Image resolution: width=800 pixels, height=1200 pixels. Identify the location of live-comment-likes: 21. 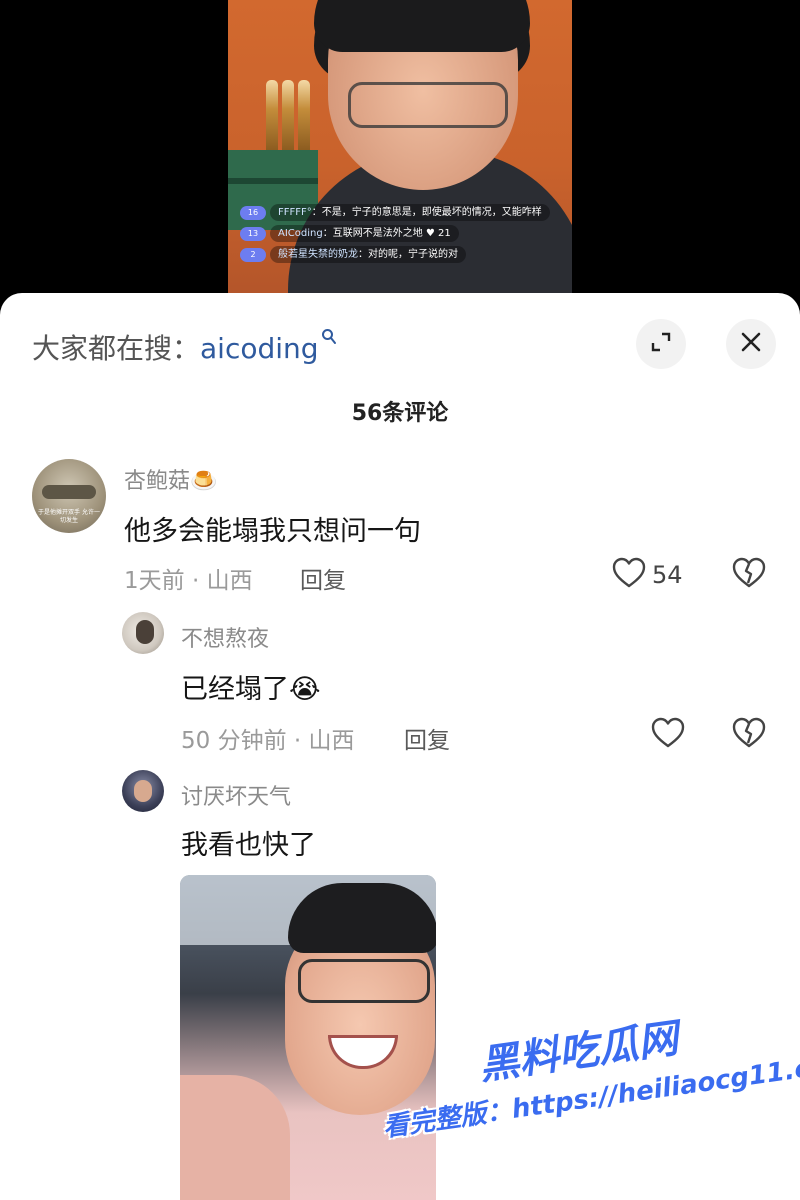
(444, 233).